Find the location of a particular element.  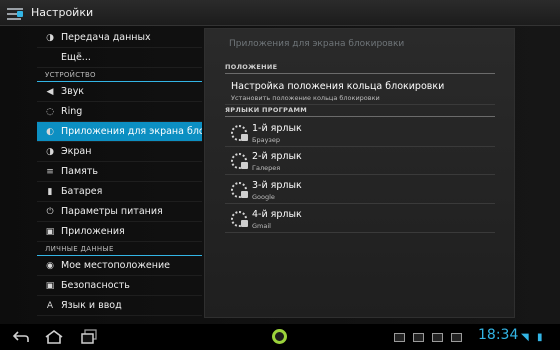

location-icon: ◉ is located at coordinates (50, 265).